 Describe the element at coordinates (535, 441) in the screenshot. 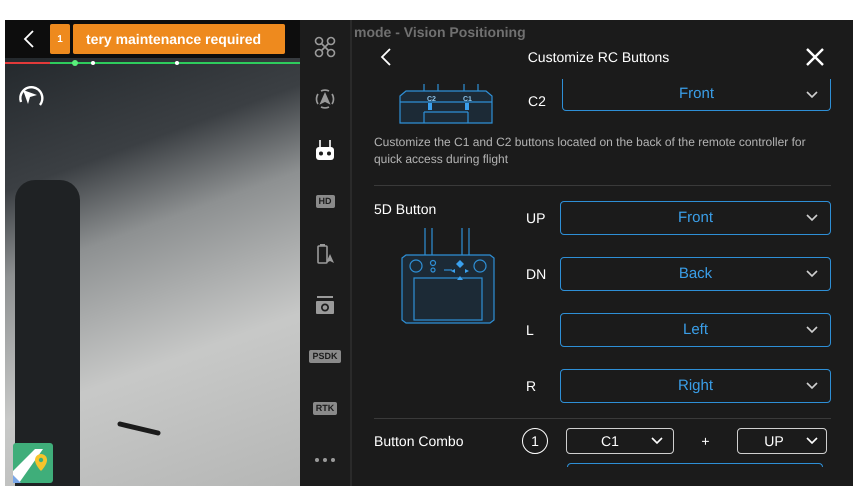

I see `combo-number: 1` at that location.